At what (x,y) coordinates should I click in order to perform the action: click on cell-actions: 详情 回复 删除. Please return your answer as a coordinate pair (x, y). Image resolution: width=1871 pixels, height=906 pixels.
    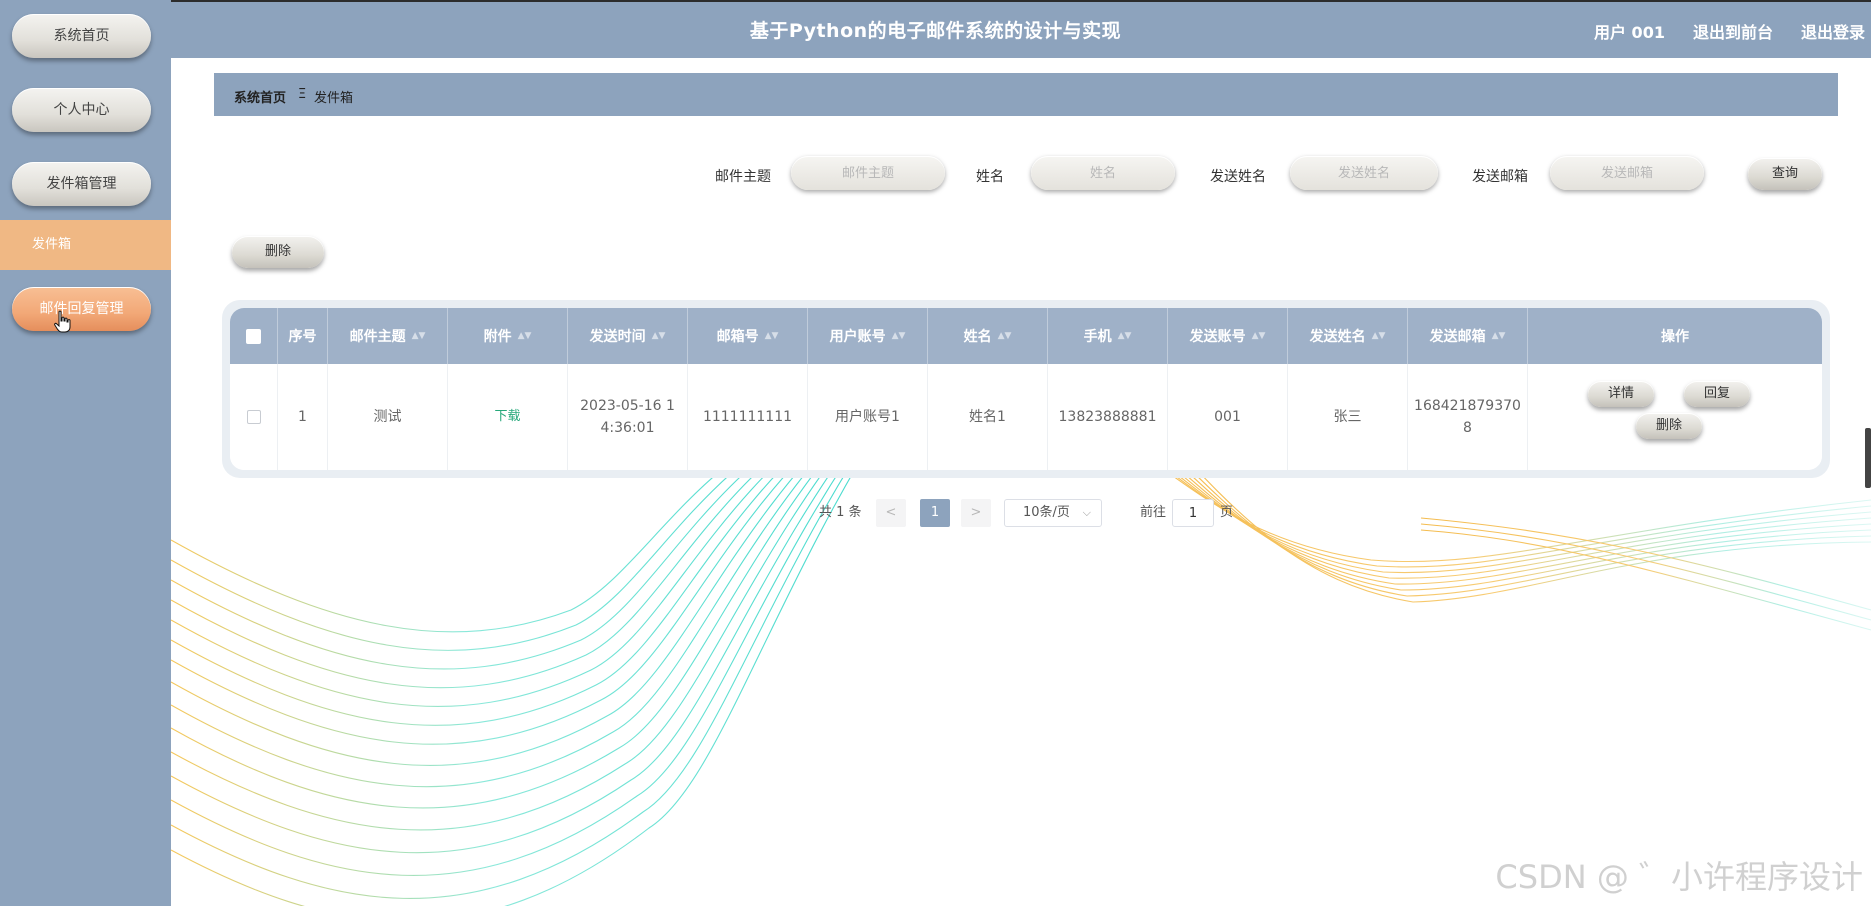
    Looking at the image, I should click on (1675, 417).